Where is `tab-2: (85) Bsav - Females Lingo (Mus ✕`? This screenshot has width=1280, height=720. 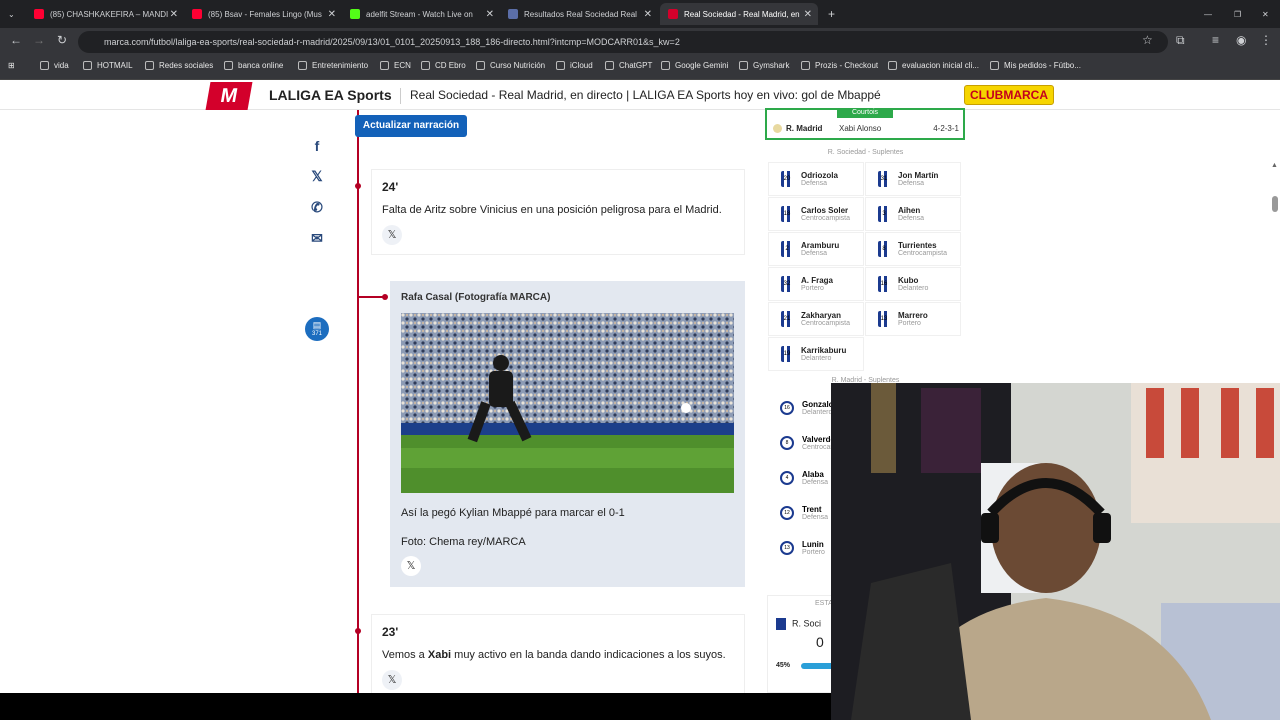 tab-2: (85) Bsav - Females Lingo (Mus ✕ is located at coordinates (263, 14).